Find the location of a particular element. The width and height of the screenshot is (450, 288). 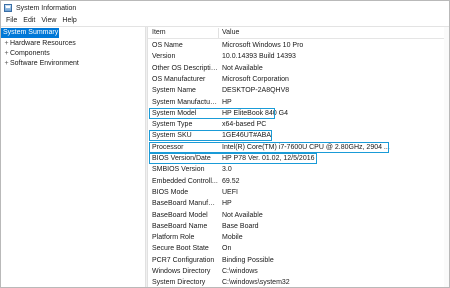

cell-value: x64-based PC is located at coordinates (244, 125).